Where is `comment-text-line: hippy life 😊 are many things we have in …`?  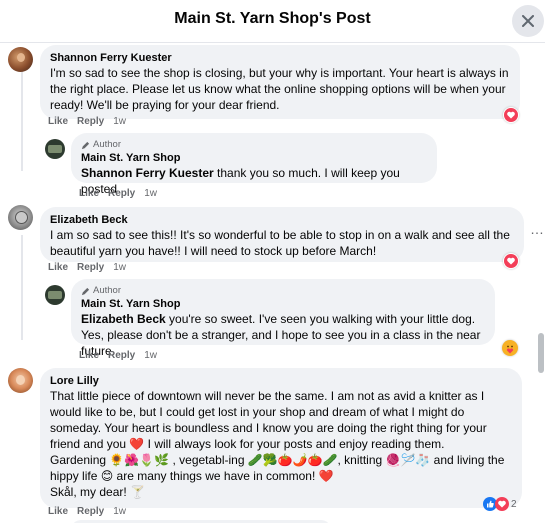
comment-text-line: hippy life 😊 are many things we have in … is located at coordinates (192, 476).